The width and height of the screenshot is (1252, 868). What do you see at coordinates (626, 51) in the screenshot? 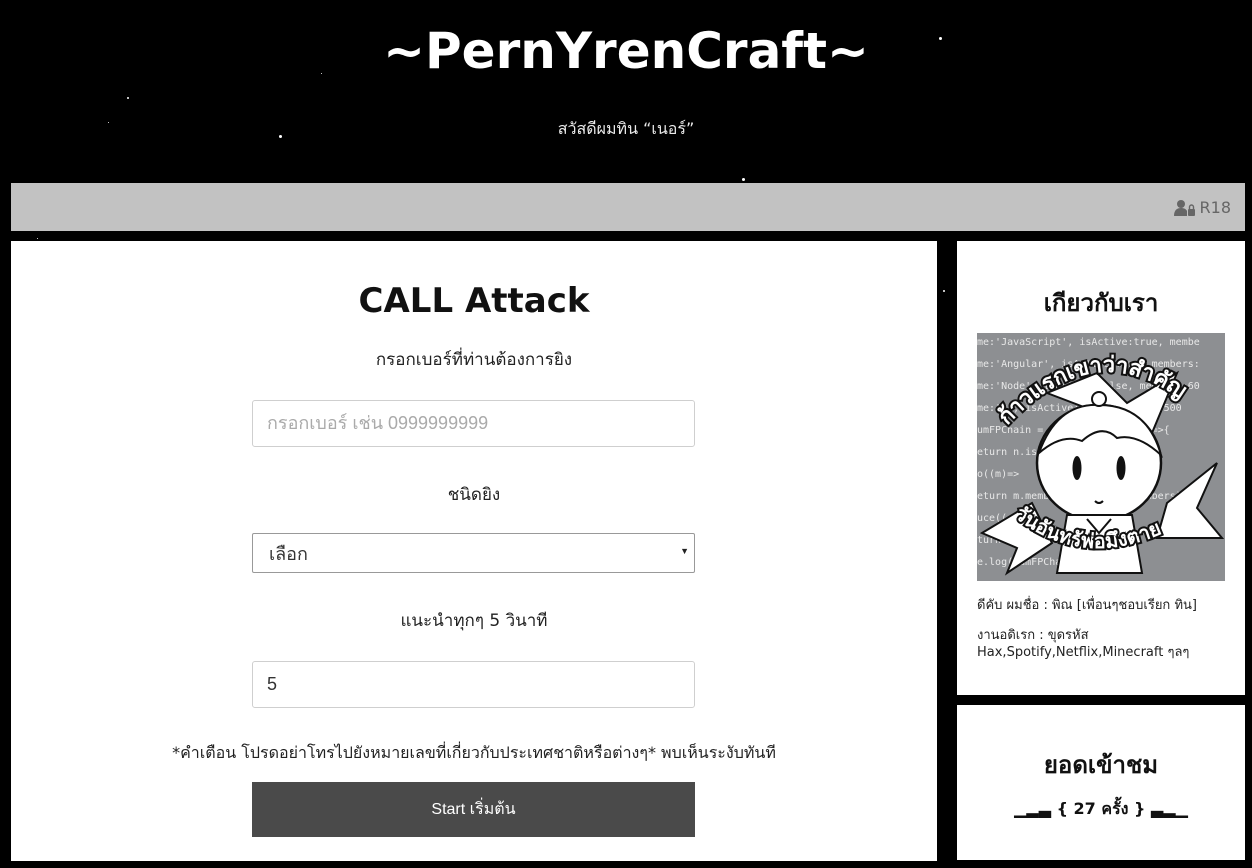
I see `site-title: ~PernYrenCraft~` at bounding box center [626, 51].